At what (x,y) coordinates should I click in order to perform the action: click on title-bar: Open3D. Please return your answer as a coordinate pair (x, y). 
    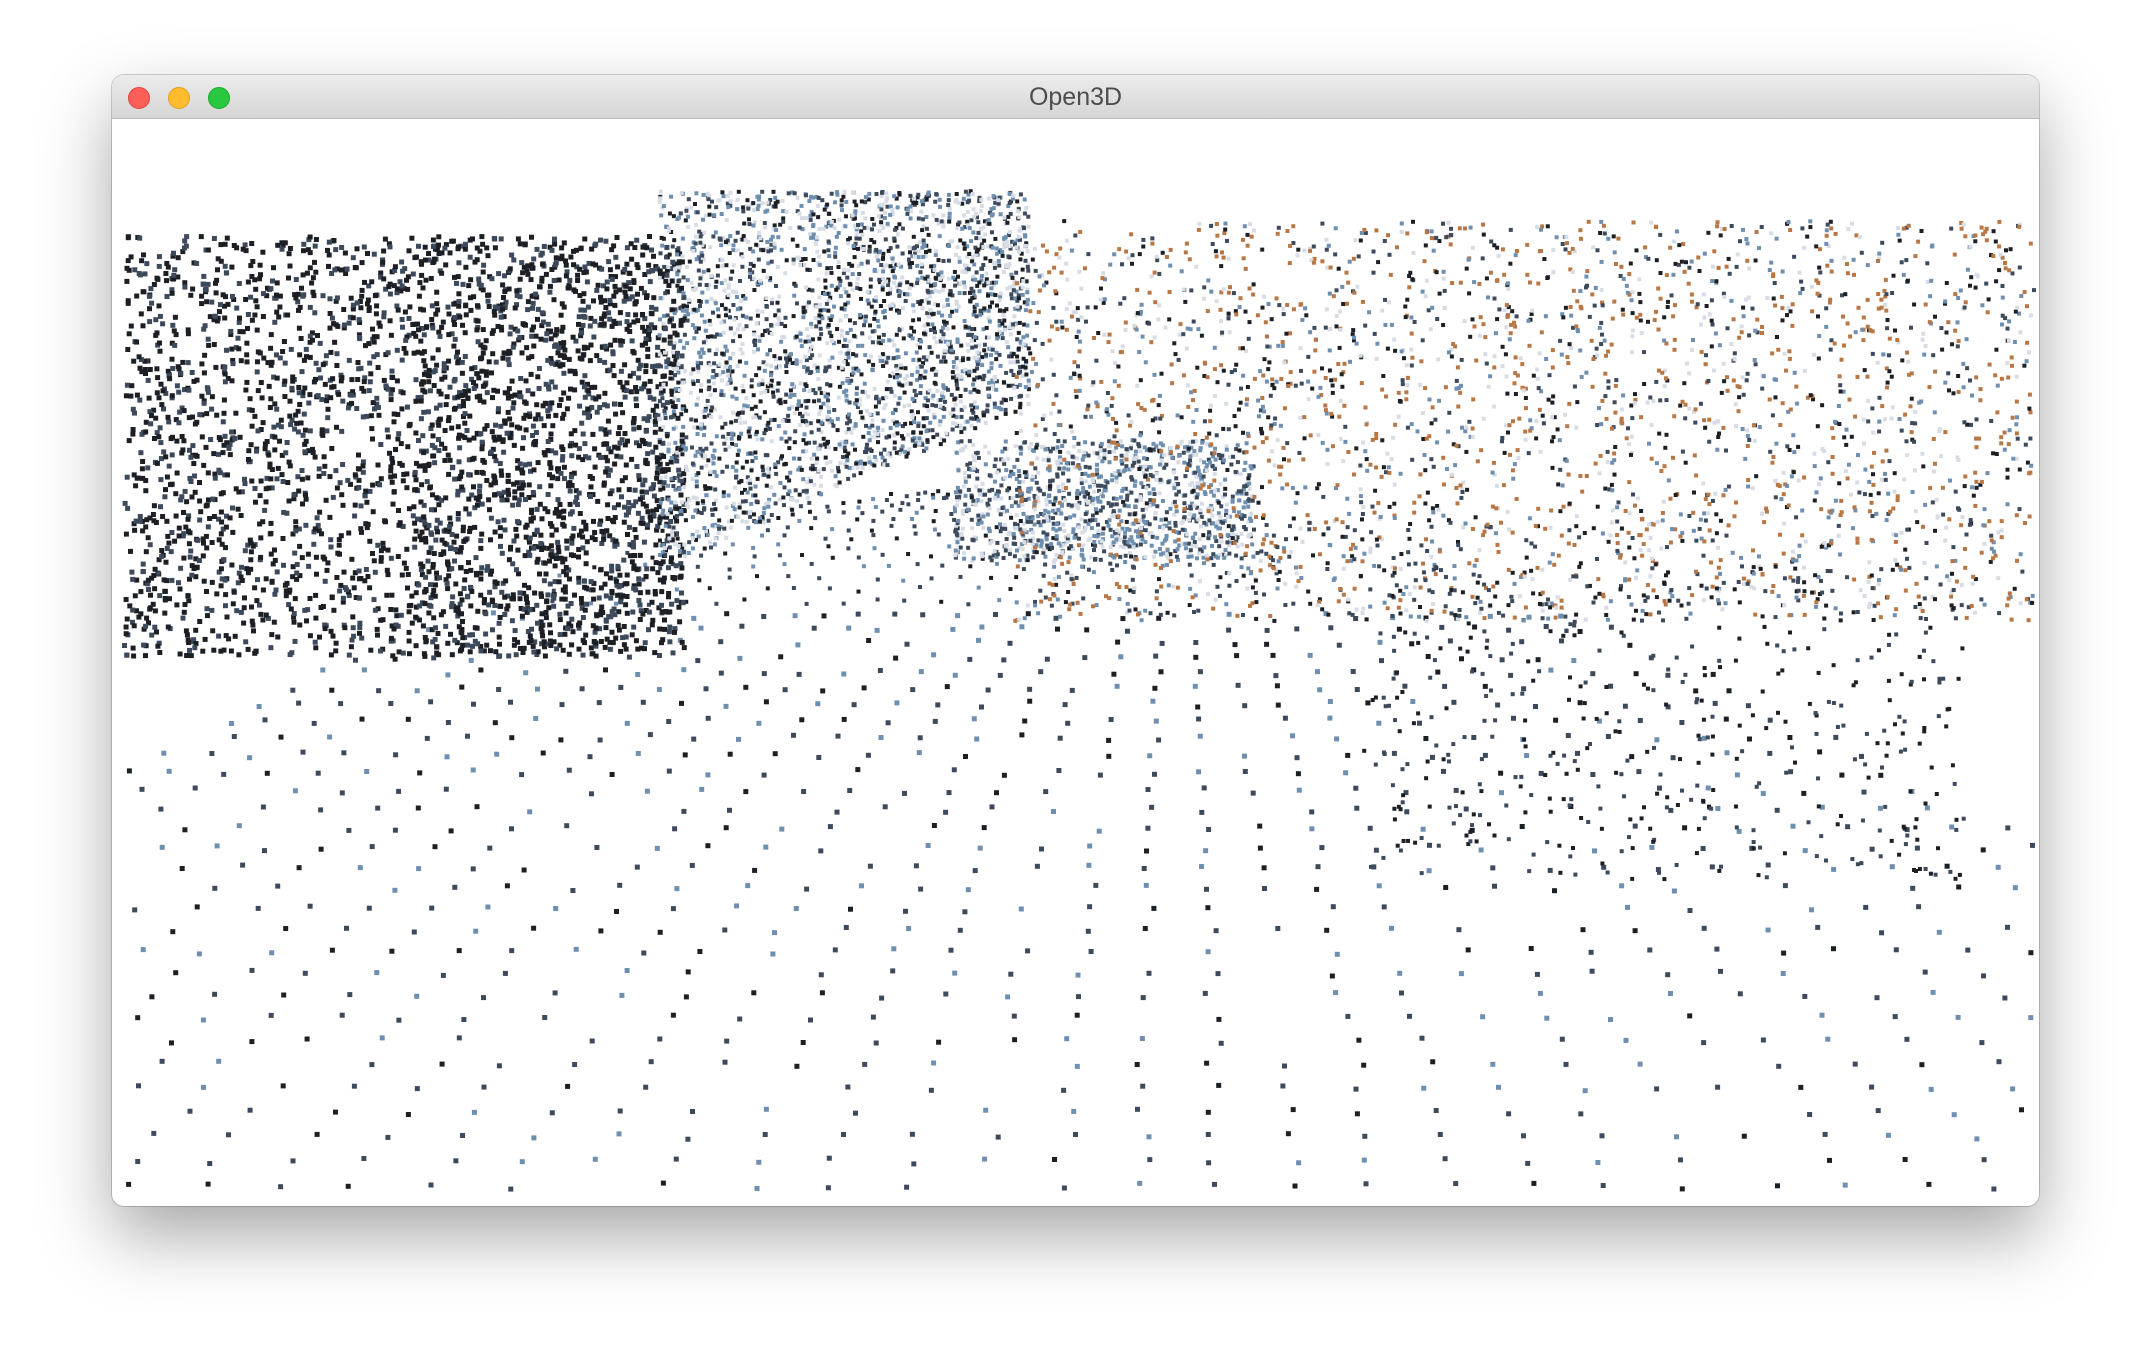
    Looking at the image, I should click on (1075, 97).